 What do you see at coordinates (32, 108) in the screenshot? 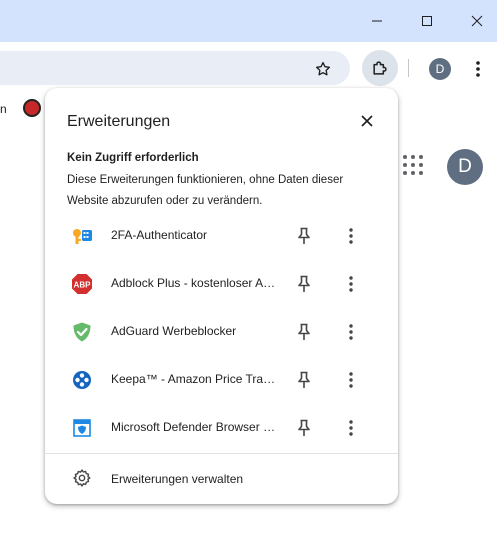
I see `bookmark-favicon-icon` at bounding box center [32, 108].